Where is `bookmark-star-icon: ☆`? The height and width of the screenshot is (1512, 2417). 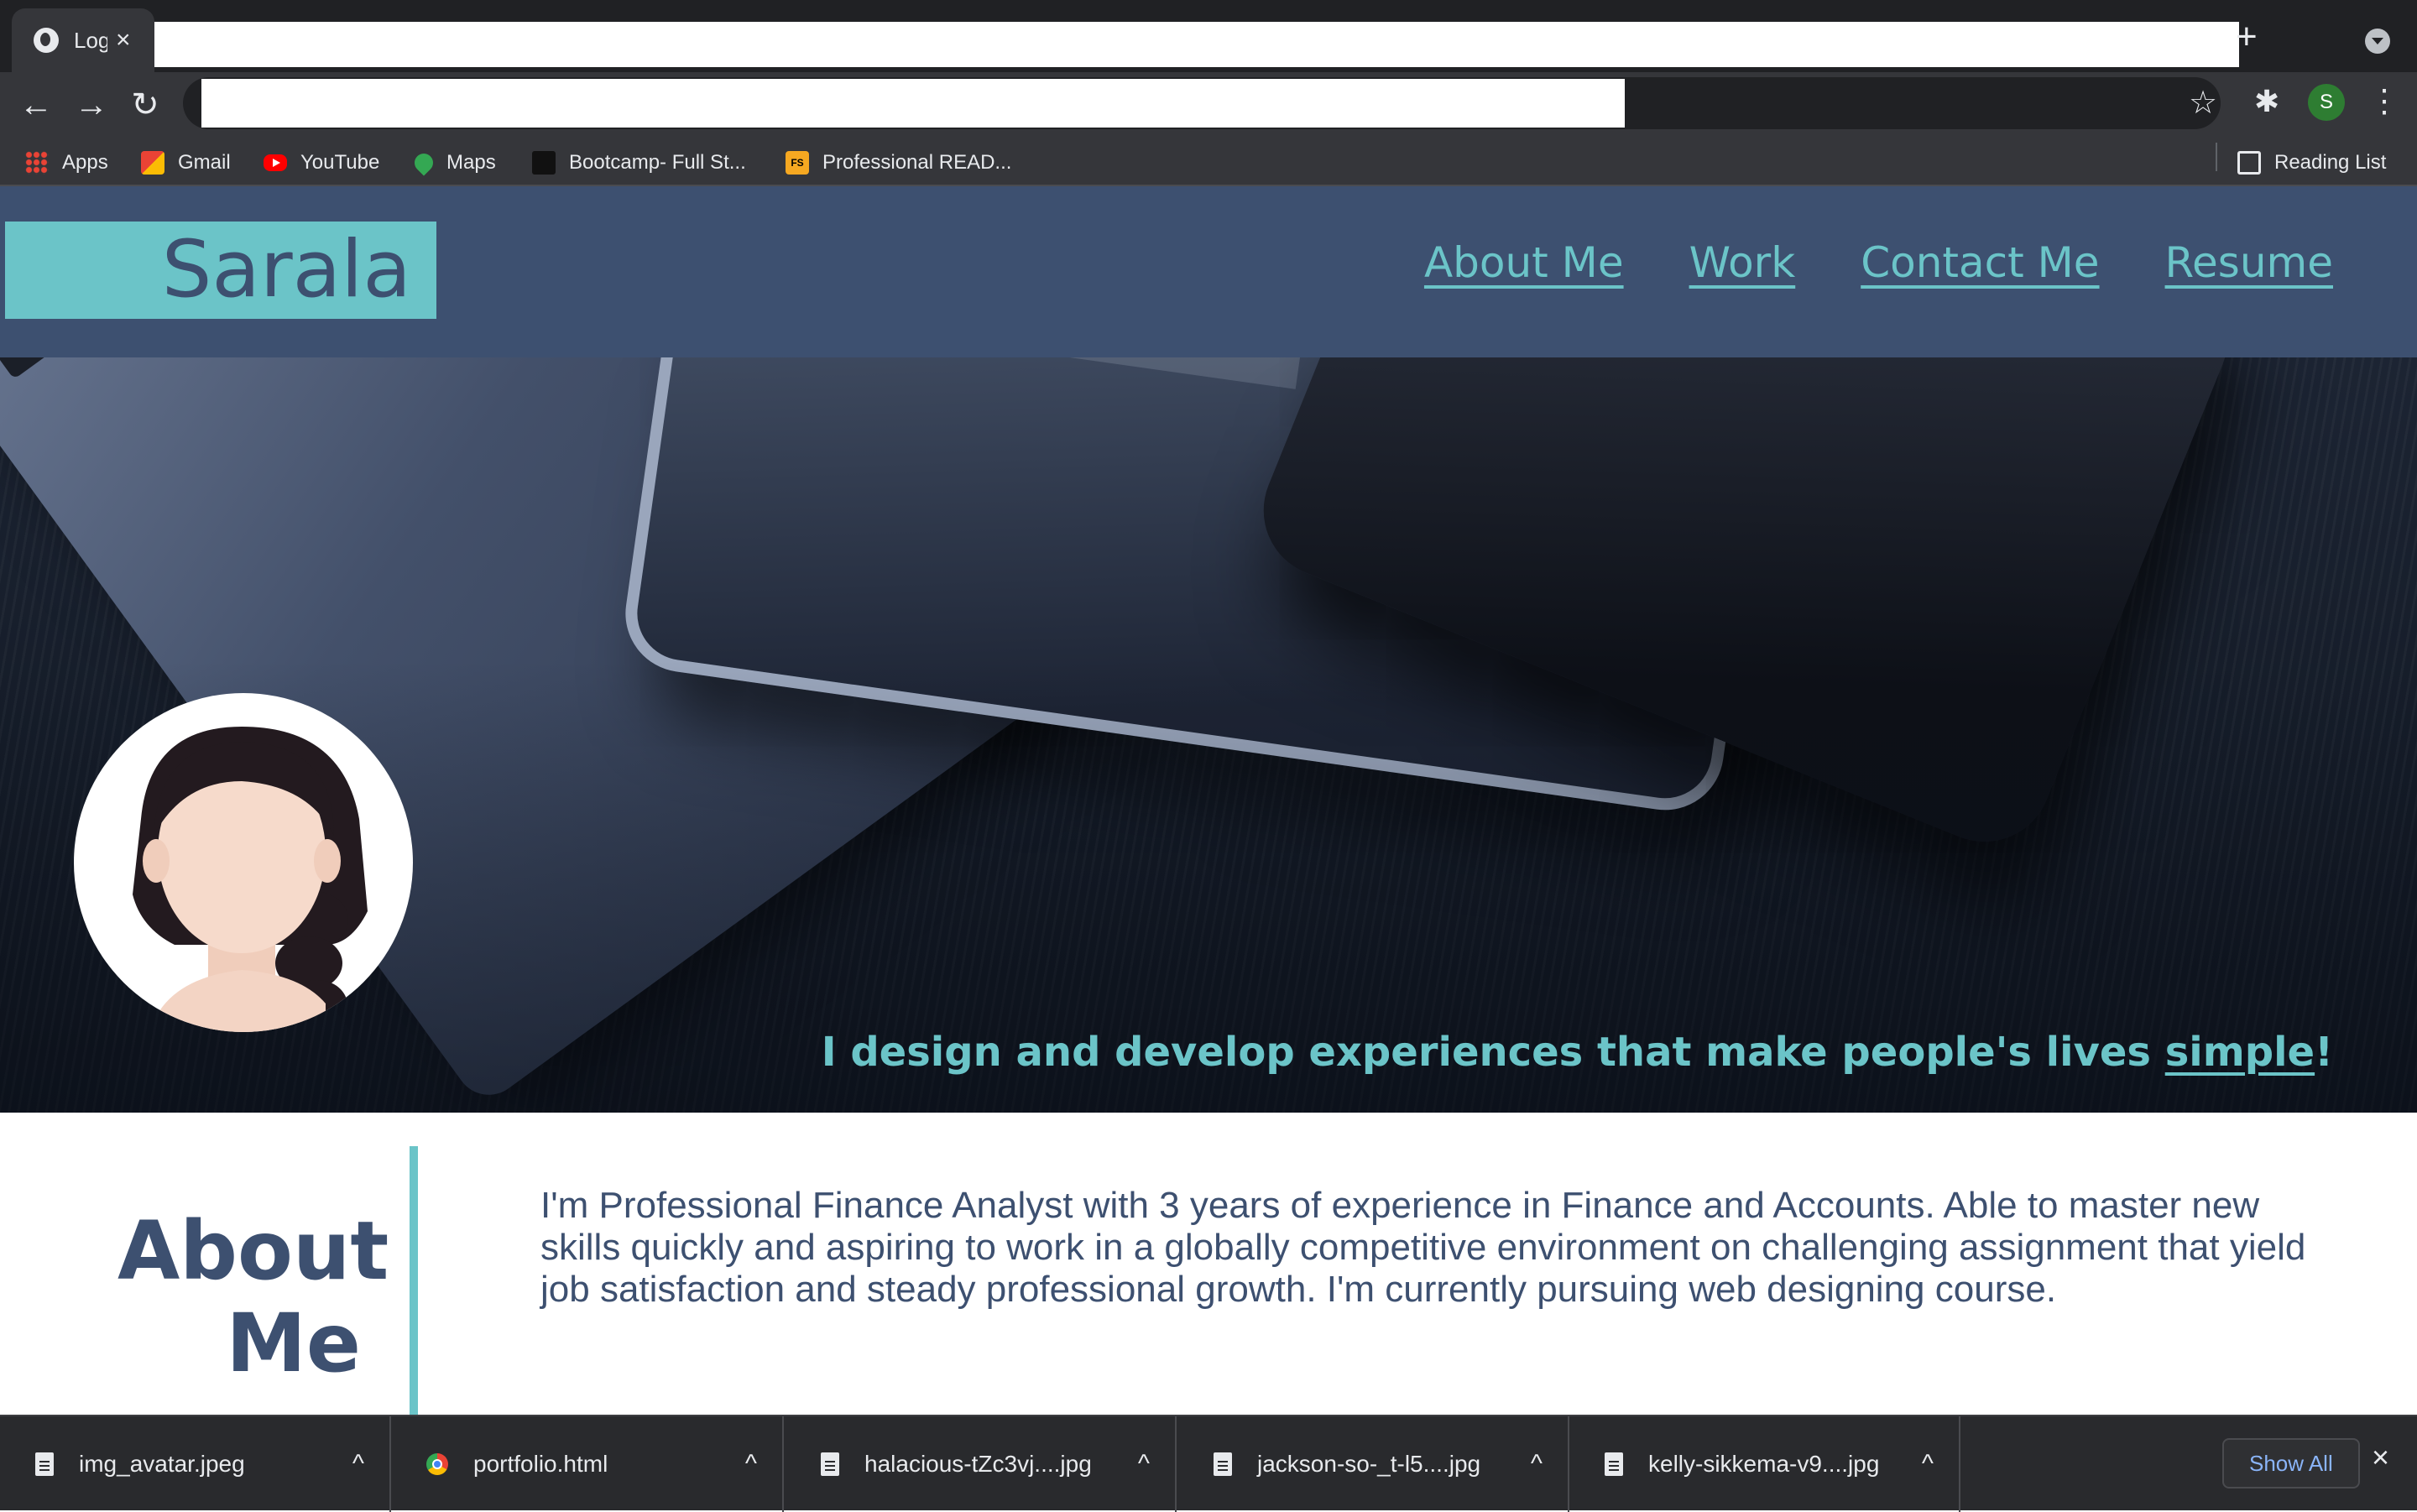
bookmark-star-icon: ☆ is located at coordinates (2203, 103).